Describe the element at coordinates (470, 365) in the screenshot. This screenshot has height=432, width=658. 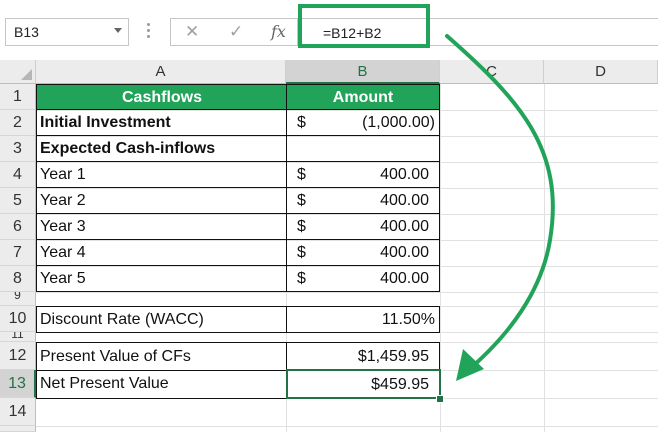
I see `arrow-head` at that location.